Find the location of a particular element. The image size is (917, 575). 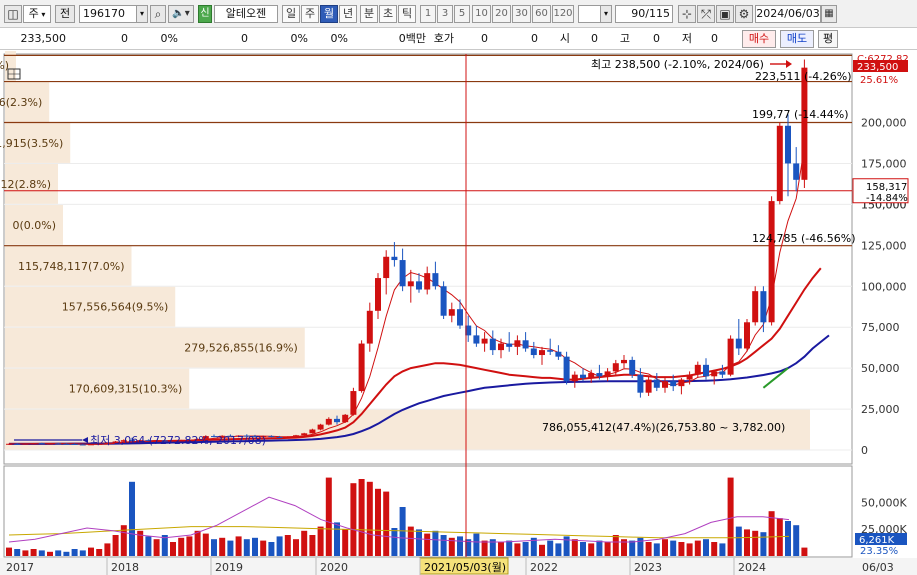

interval-1: 1 is located at coordinates (428, 14).